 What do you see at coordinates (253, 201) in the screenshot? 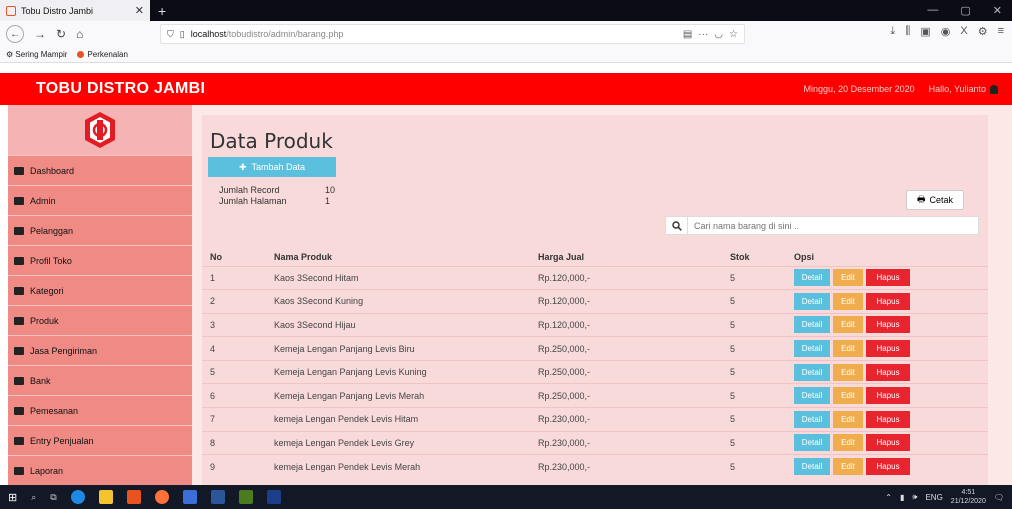
I see `page-count-label: Jumlah Halaman` at bounding box center [253, 201].